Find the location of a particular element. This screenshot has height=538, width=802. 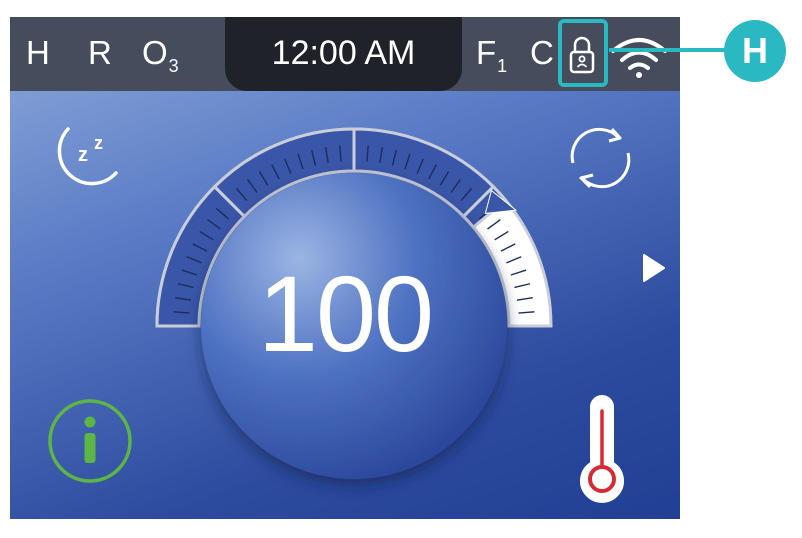

thermometer-icon is located at coordinates (602, 448).